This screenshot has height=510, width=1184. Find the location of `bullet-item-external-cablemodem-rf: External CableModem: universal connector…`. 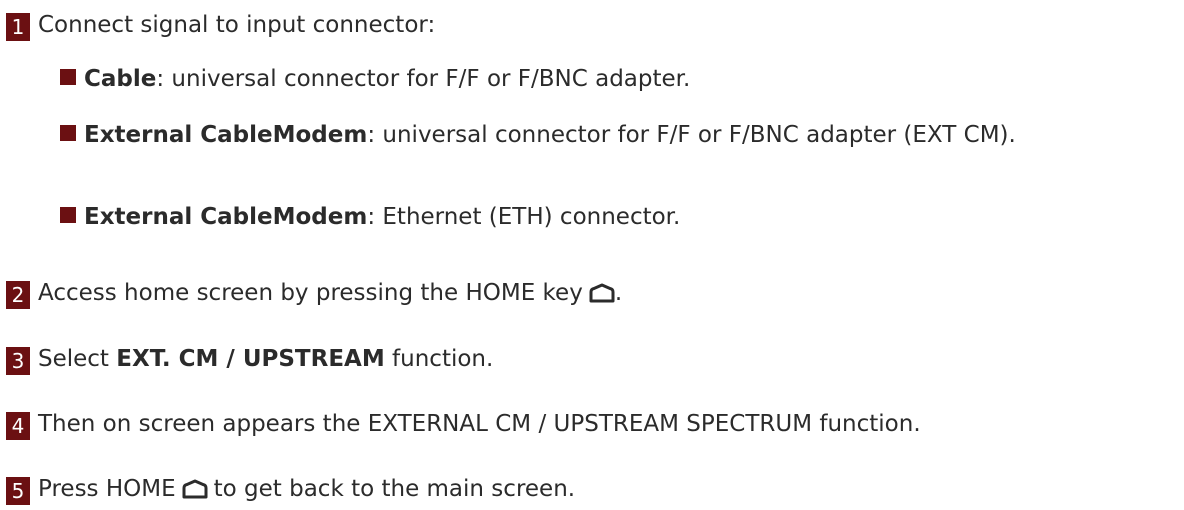

bullet-item-external-cablemodem-rf: External CableModem: universal connector… is located at coordinates (615, 135).